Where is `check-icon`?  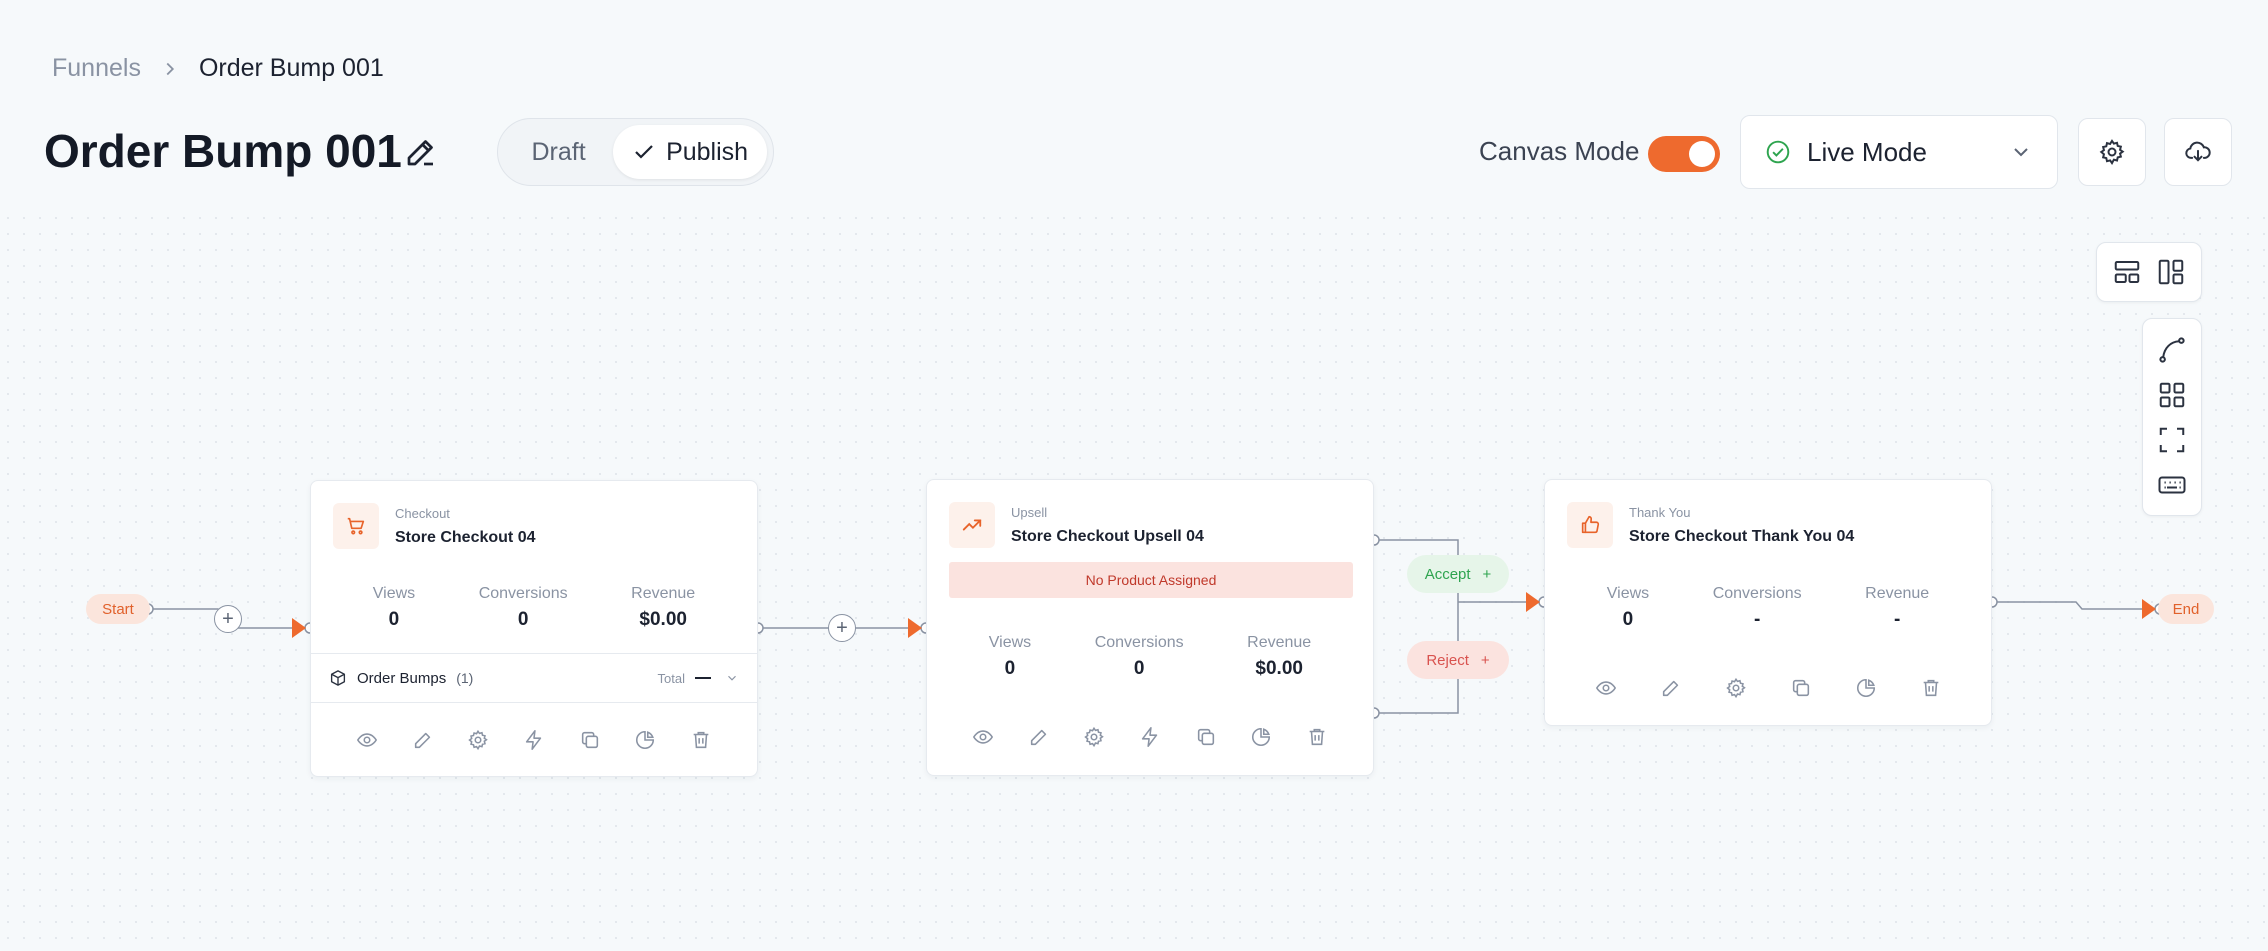
check-icon is located at coordinates (644, 152).